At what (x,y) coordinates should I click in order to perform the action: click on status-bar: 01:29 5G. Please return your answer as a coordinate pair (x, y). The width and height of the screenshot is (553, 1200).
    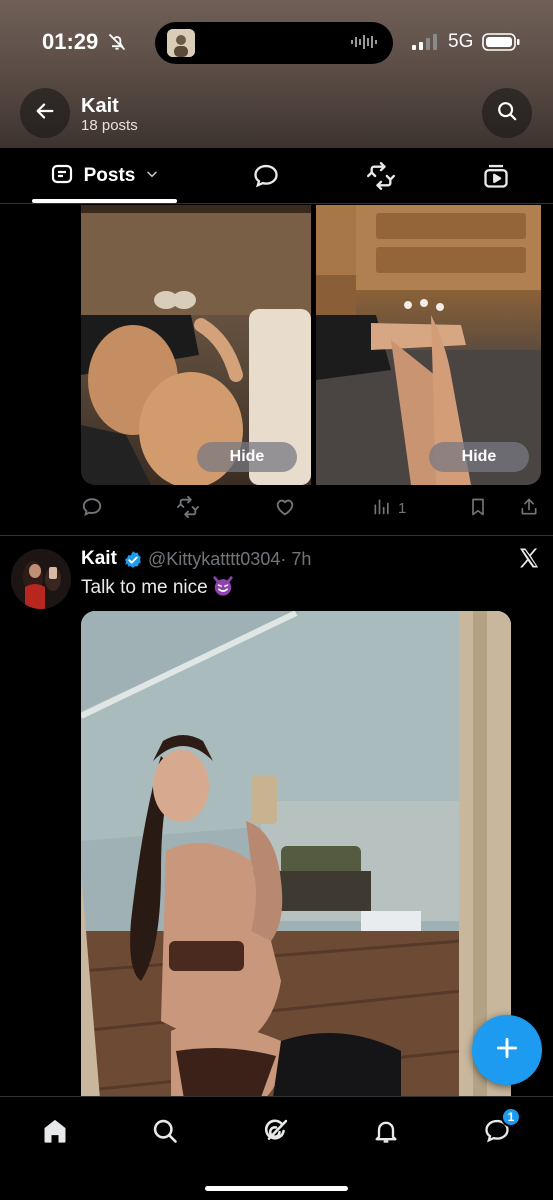
    Looking at the image, I should click on (276, 43).